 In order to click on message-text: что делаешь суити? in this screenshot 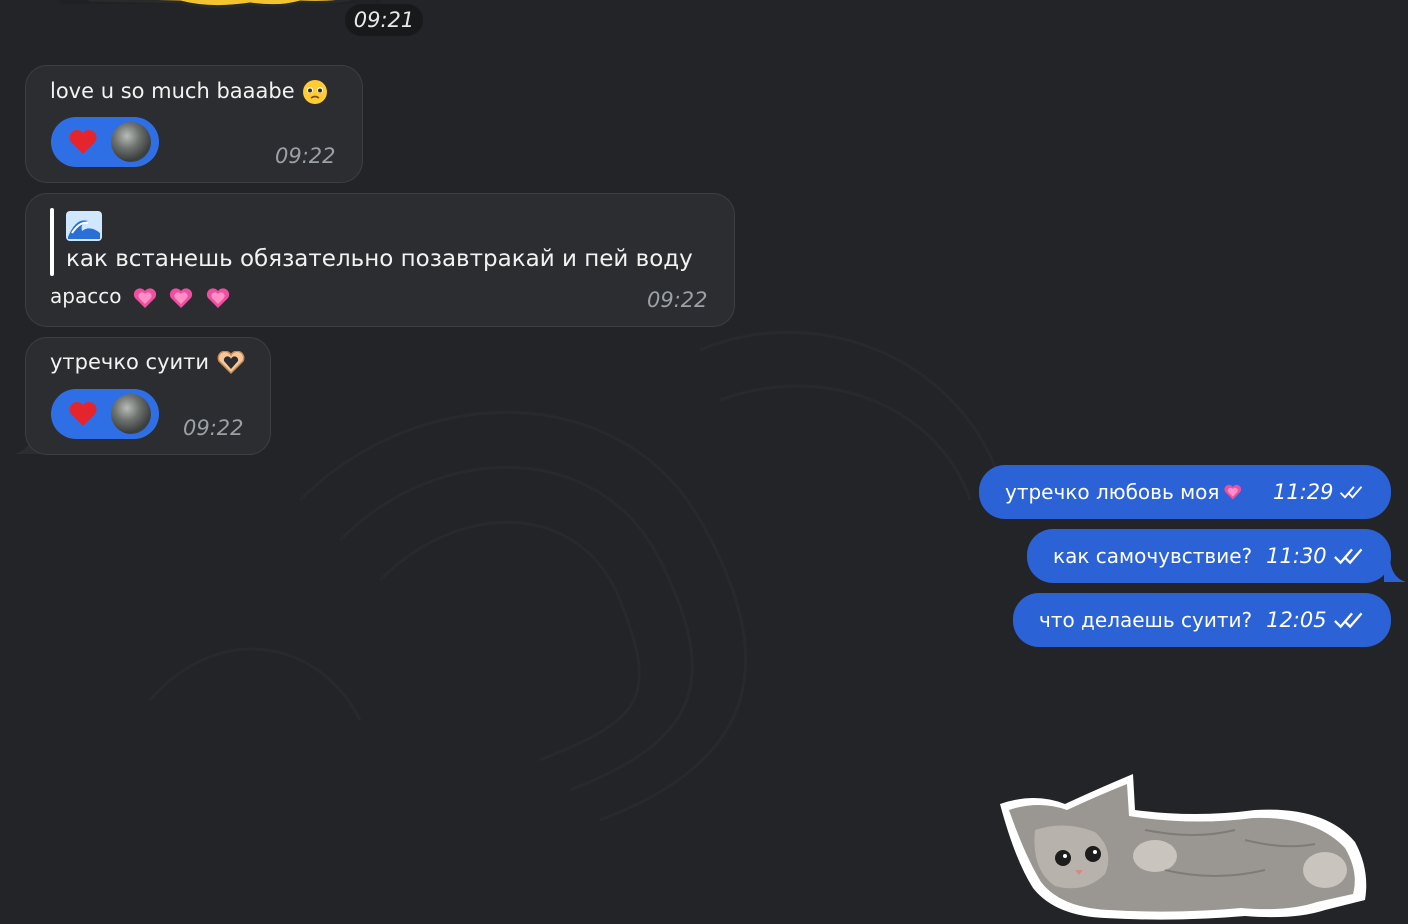, I will do `click(1146, 620)`.